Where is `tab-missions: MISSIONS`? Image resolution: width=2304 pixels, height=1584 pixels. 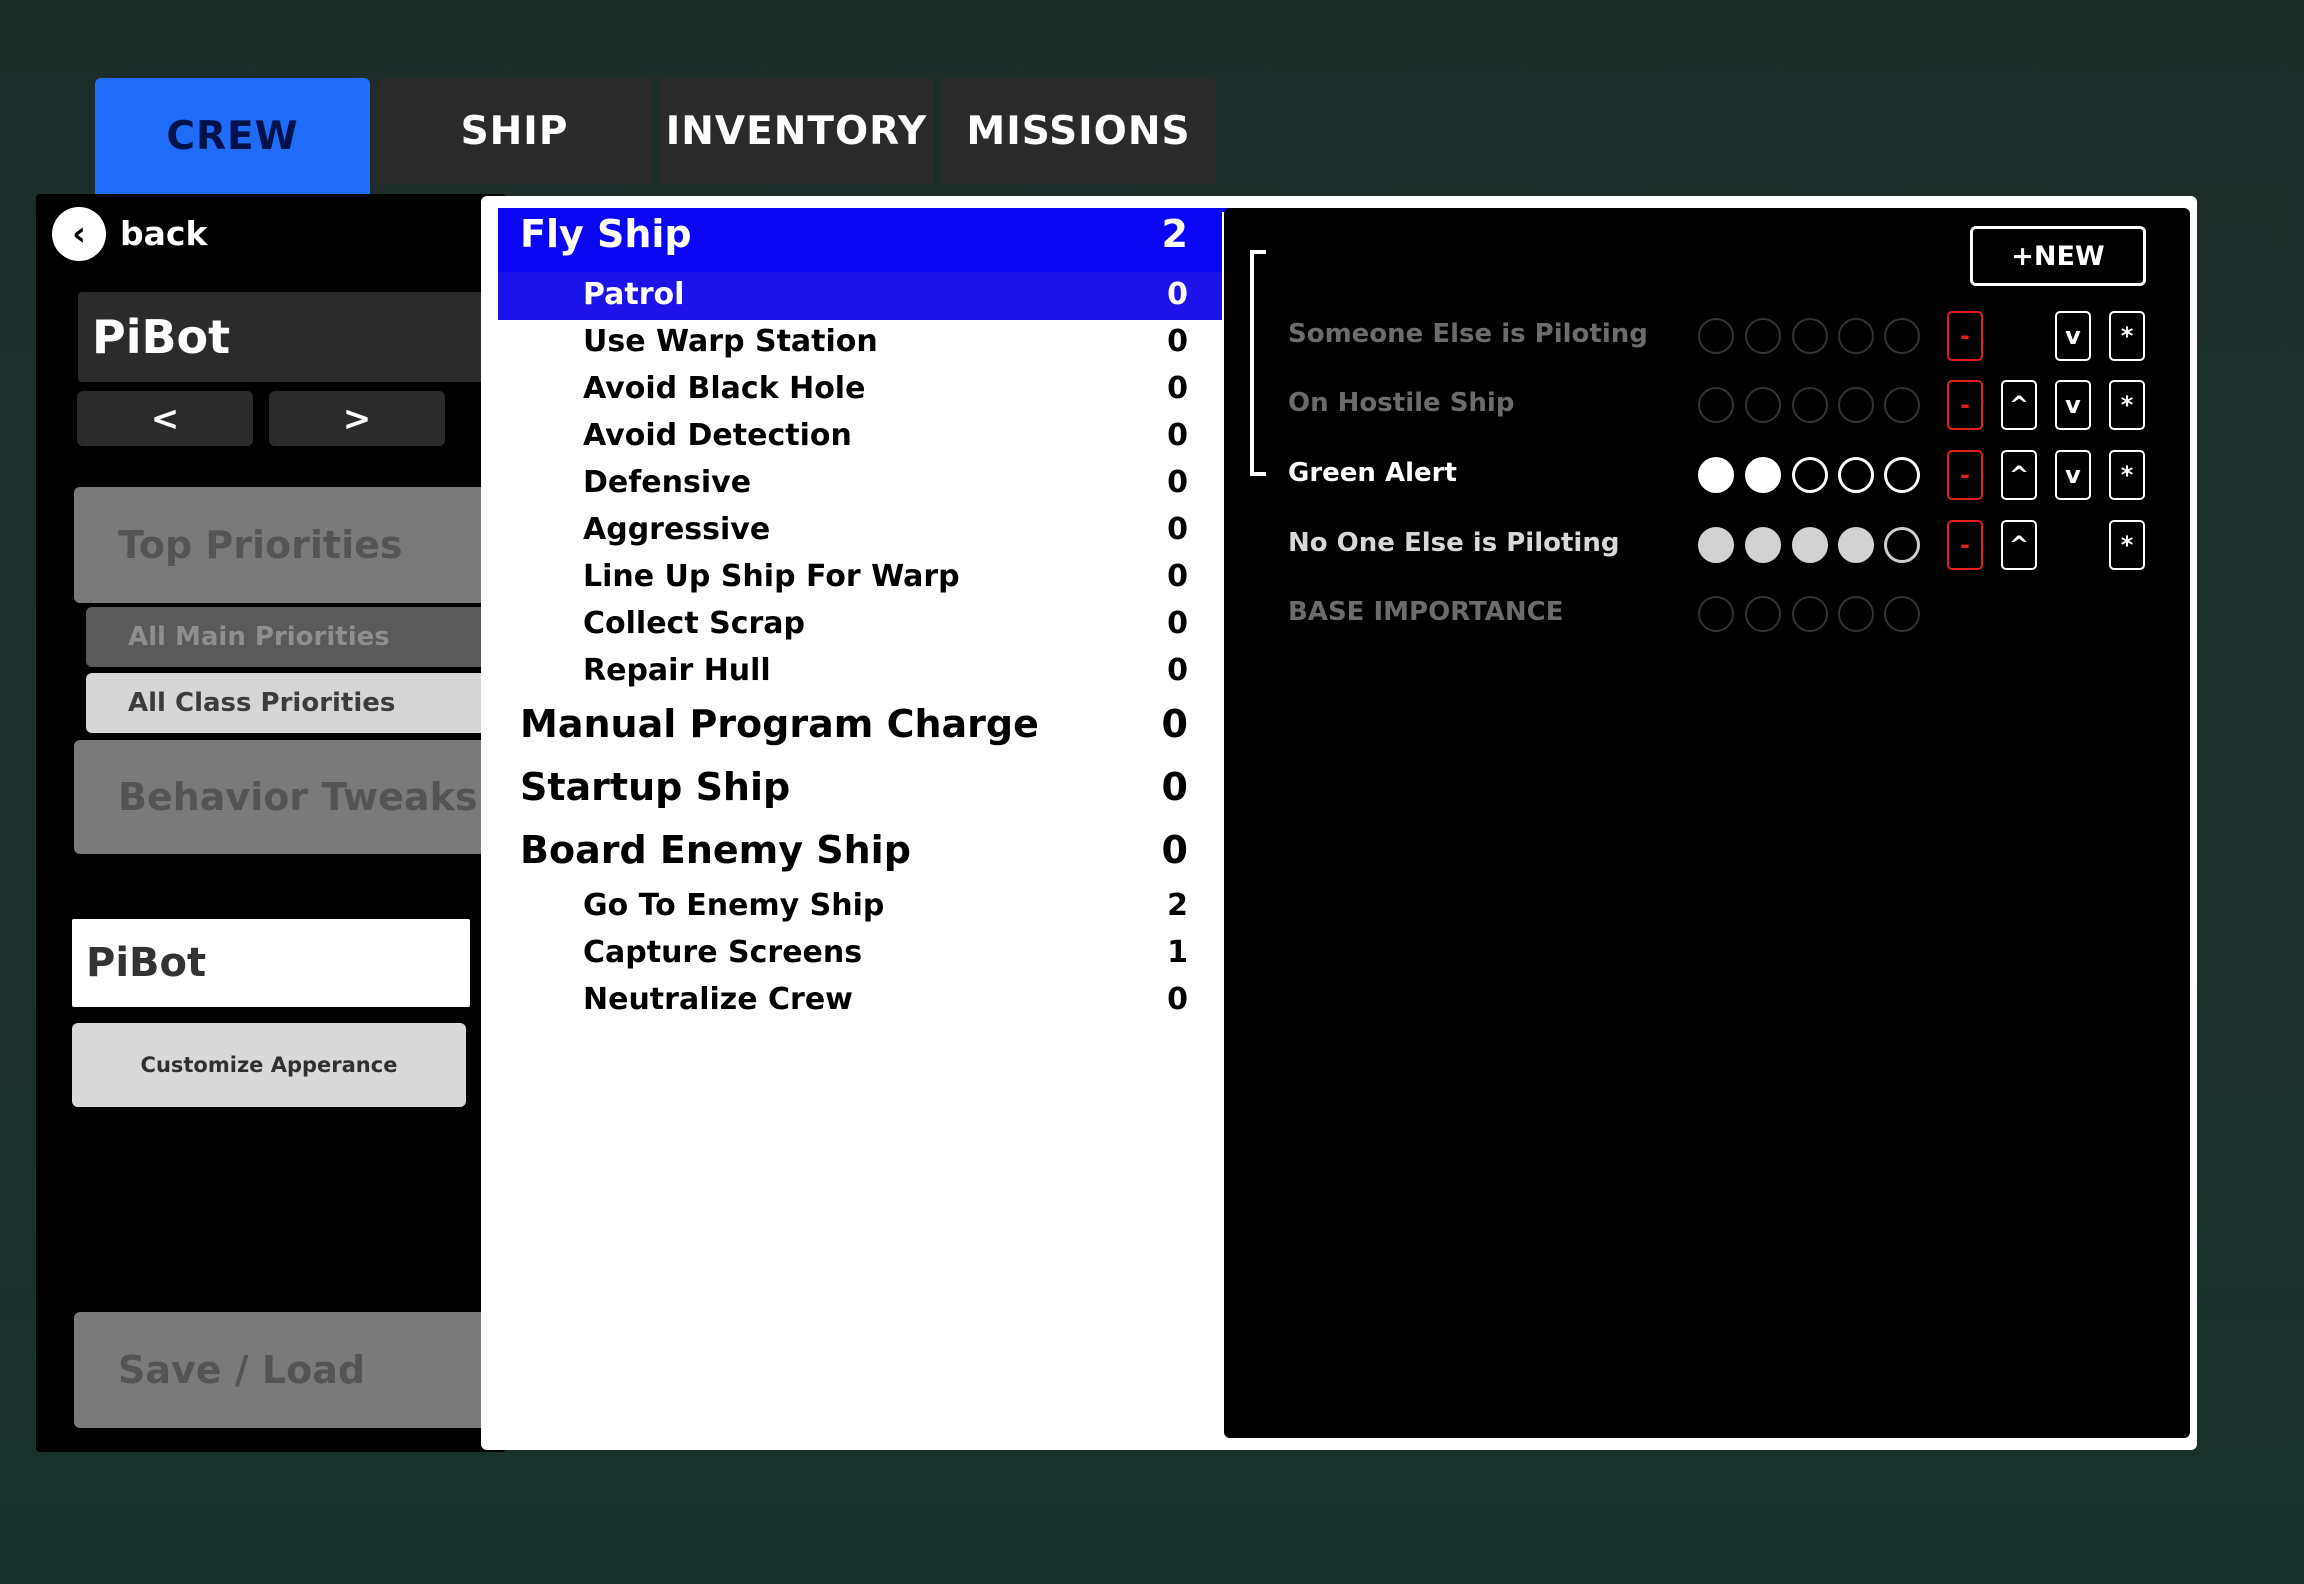
tab-missions: MISSIONS is located at coordinates (1078, 131).